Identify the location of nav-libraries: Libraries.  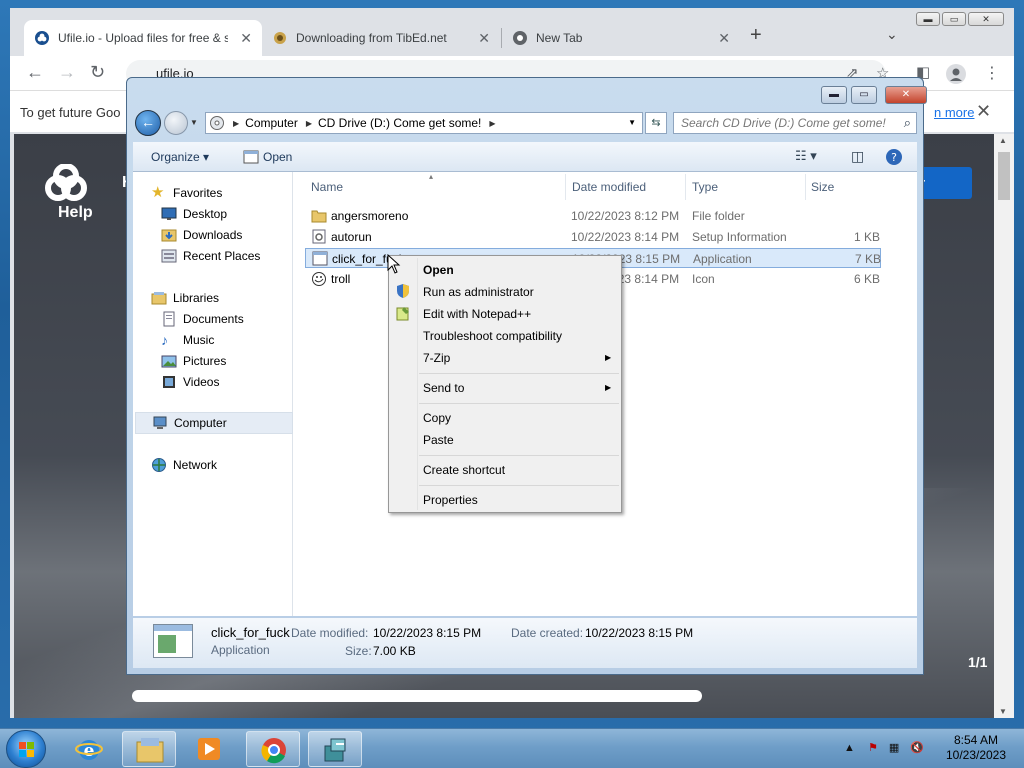
(230, 298).